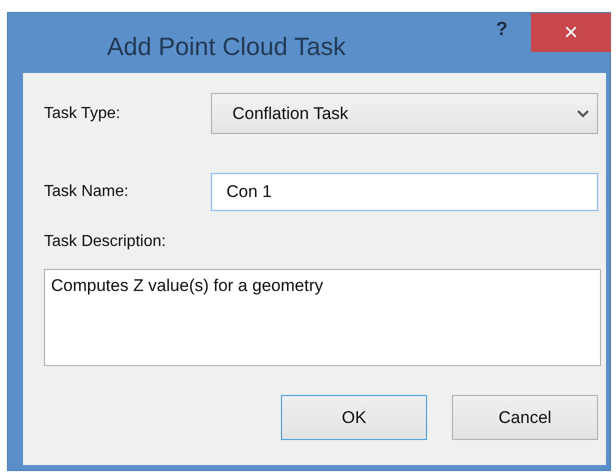 The width and height of the screenshot is (616, 473). Describe the element at coordinates (105, 242) in the screenshot. I see `task-description-label: Task Description:` at that location.